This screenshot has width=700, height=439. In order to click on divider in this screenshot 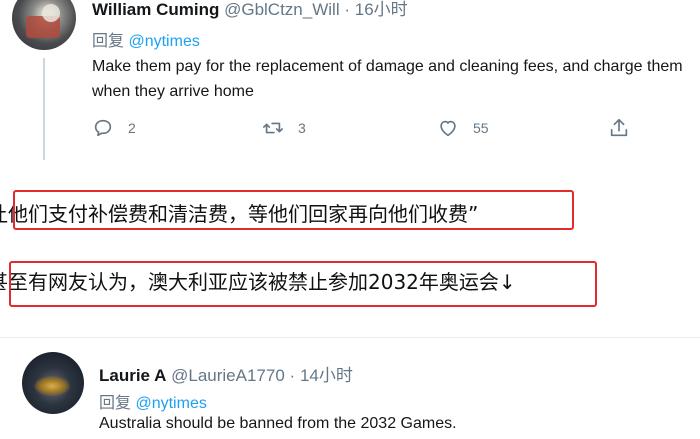, I will do `click(350, 337)`.